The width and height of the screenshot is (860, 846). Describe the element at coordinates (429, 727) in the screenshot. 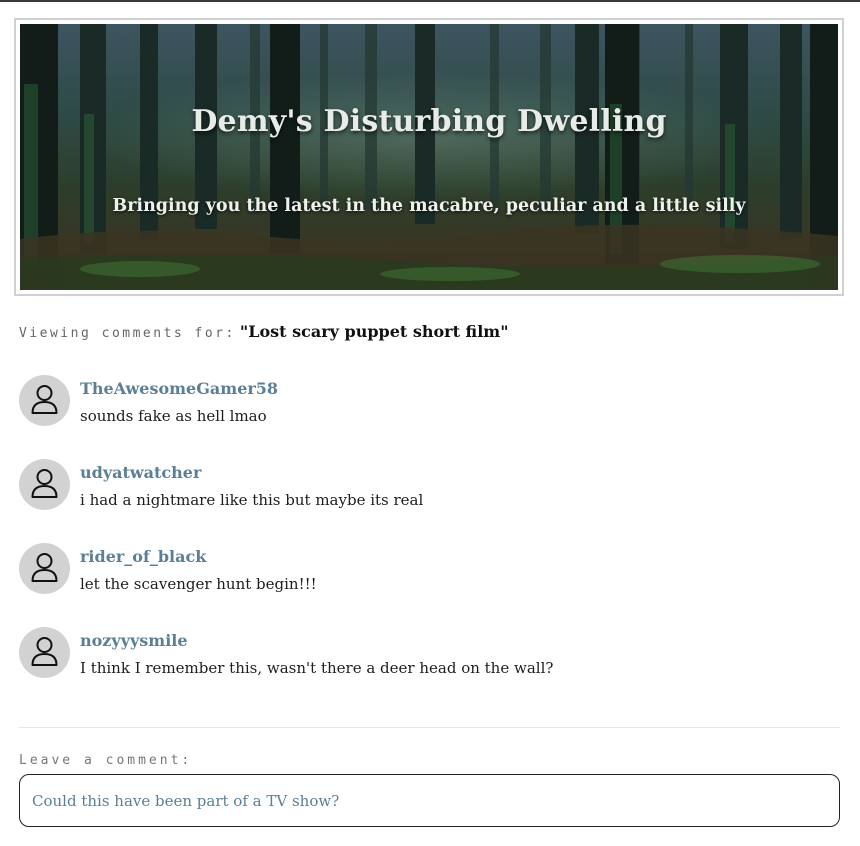

I see `section-divider` at that location.